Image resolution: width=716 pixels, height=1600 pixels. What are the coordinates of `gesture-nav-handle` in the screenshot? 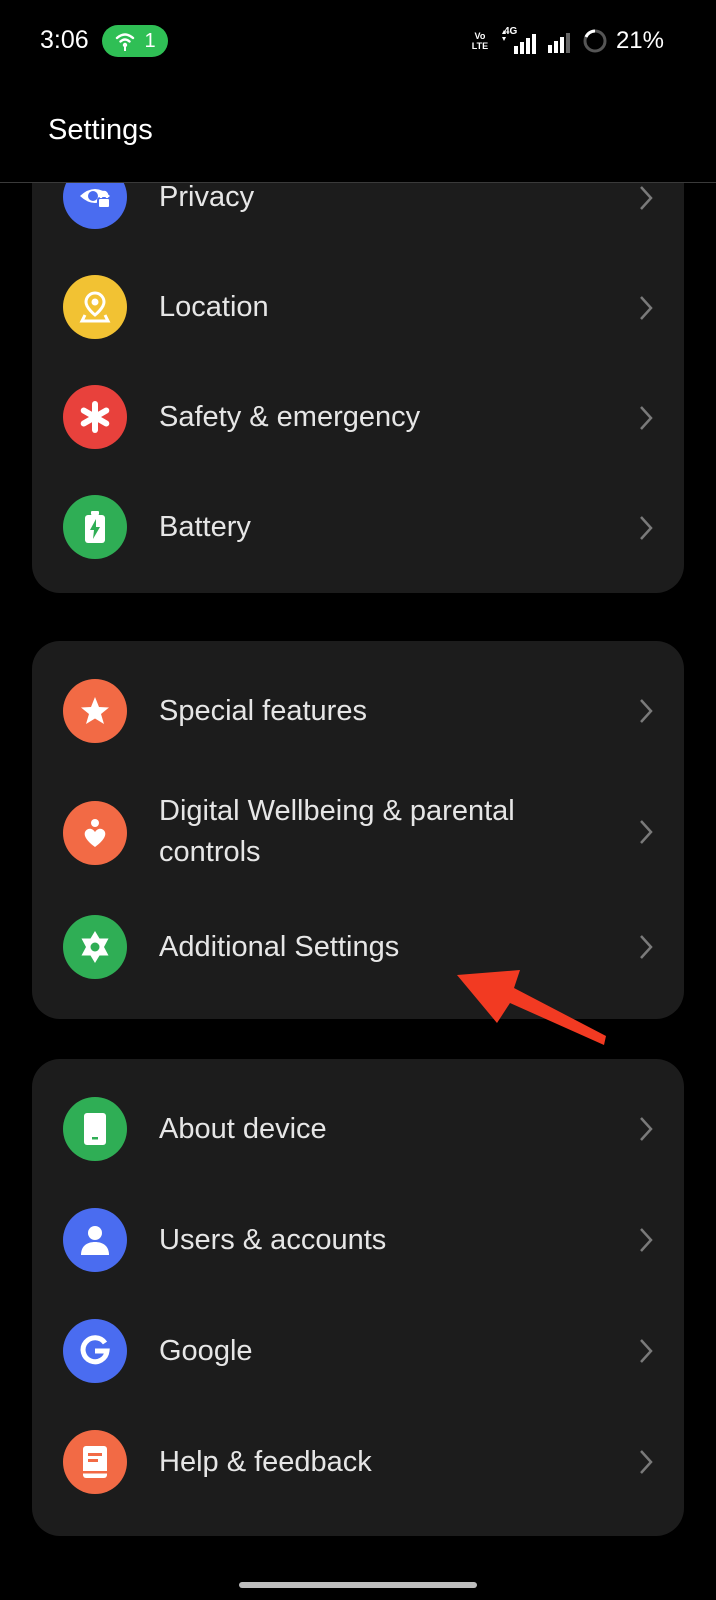 It's located at (358, 1585).